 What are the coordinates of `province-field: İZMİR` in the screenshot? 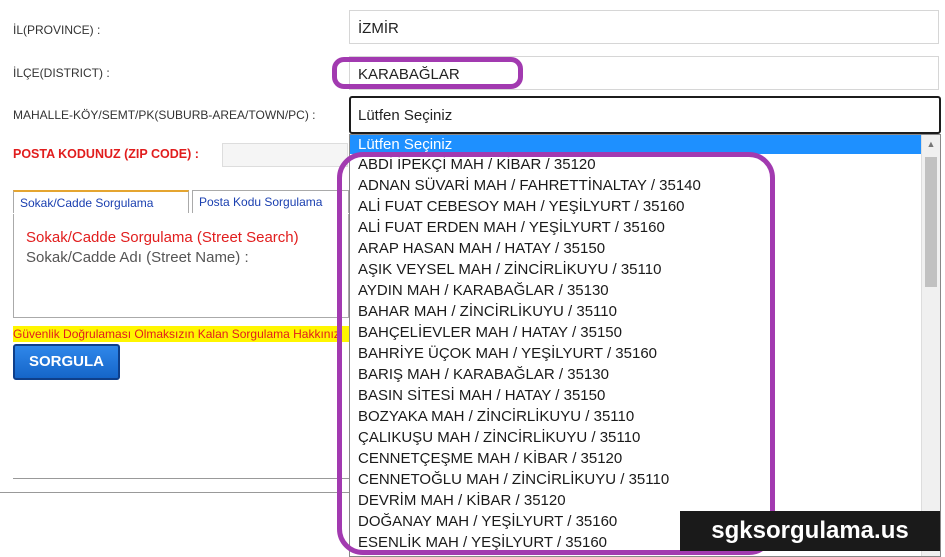 It's located at (644, 27).